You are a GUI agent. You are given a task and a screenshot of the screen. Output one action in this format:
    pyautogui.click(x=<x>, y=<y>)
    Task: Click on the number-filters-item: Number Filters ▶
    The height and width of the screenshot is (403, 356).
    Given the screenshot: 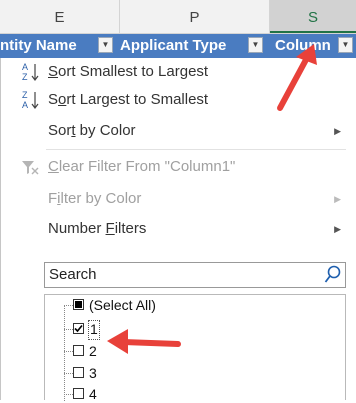 What is the action you would take?
    pyautogui.click(x=176, y=229)
    